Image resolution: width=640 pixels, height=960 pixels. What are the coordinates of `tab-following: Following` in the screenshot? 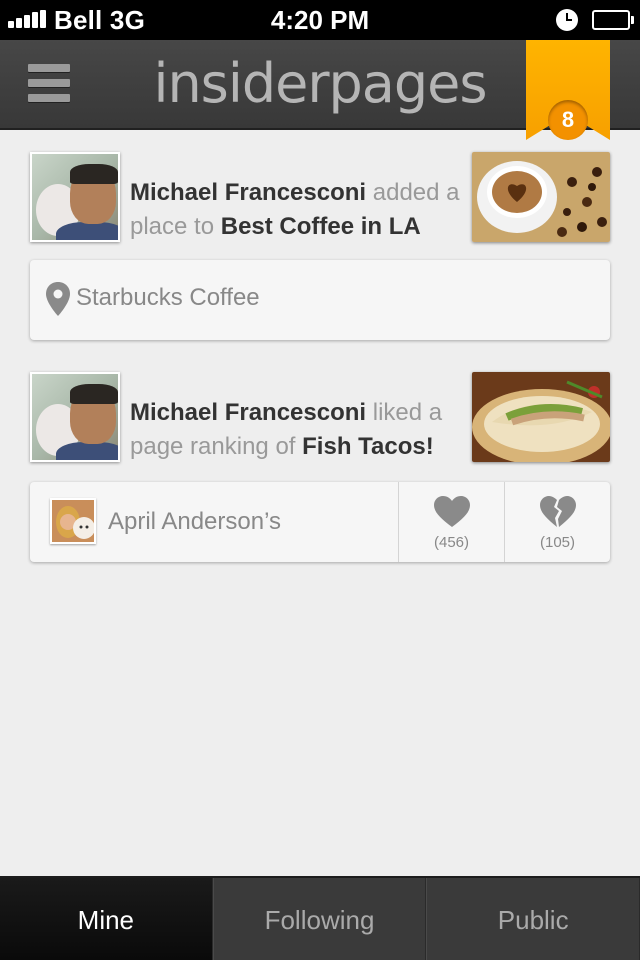 It's located at (319, 919).